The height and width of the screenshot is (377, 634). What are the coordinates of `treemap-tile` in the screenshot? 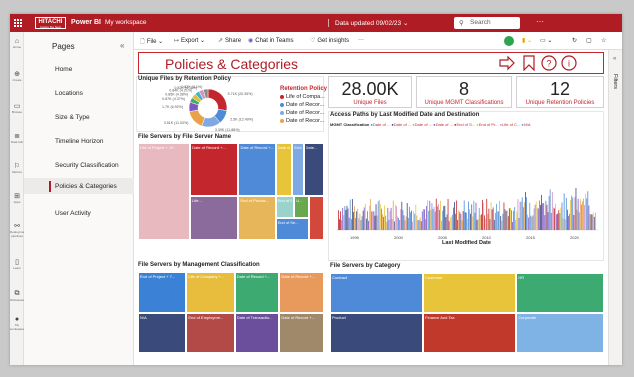 It's located at (316, 218).